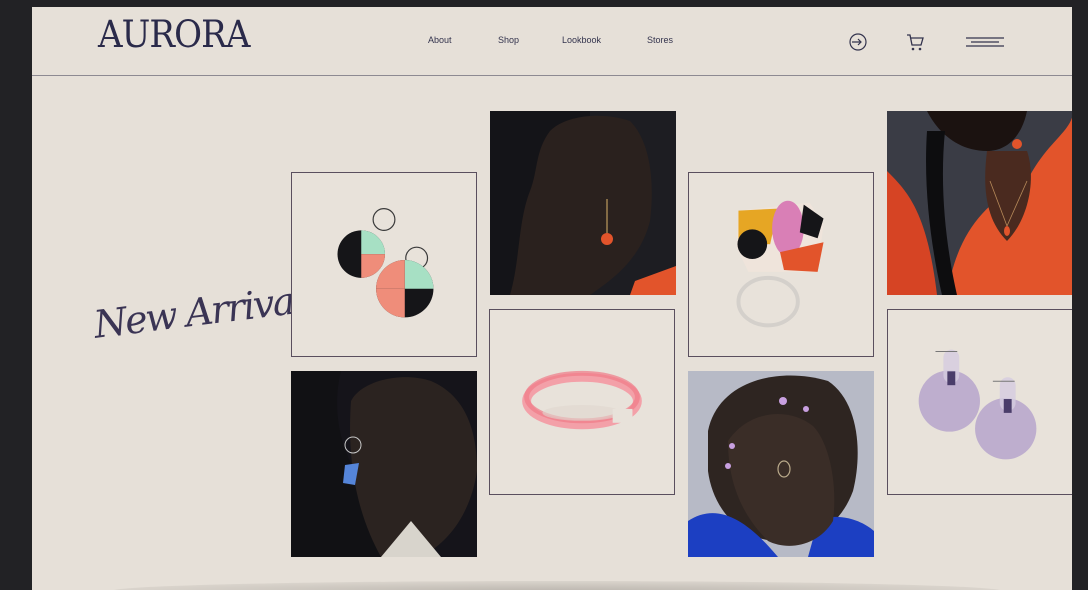 The image size is (1088, 590). Describe the element at coordinates (781, 264) in the screenshot. I see `product-acrylic-ring` at that location.